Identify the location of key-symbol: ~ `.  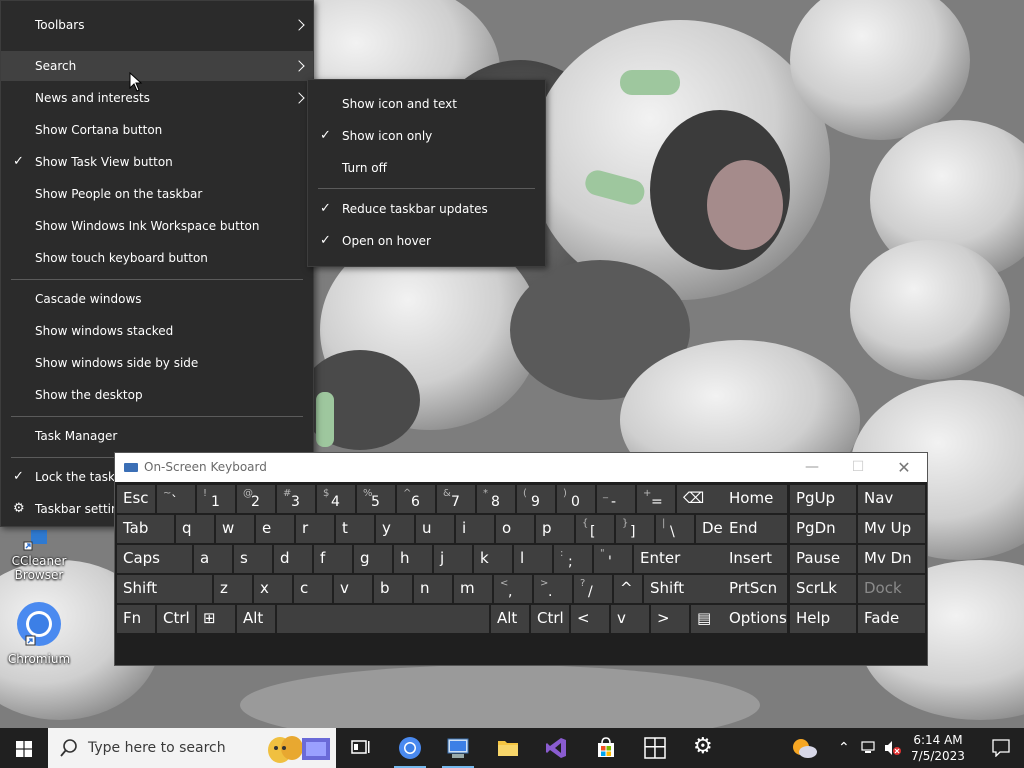
(176, 499).